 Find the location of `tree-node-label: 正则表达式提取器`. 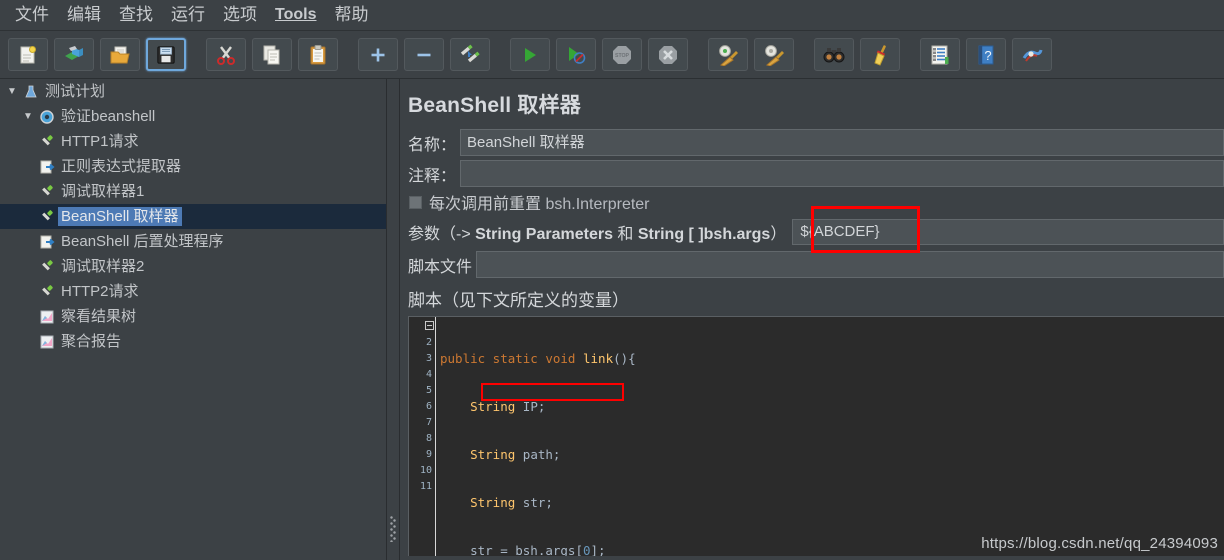

tree-node-label: 正则表达式提取器 is located at coordinates (121, 166).